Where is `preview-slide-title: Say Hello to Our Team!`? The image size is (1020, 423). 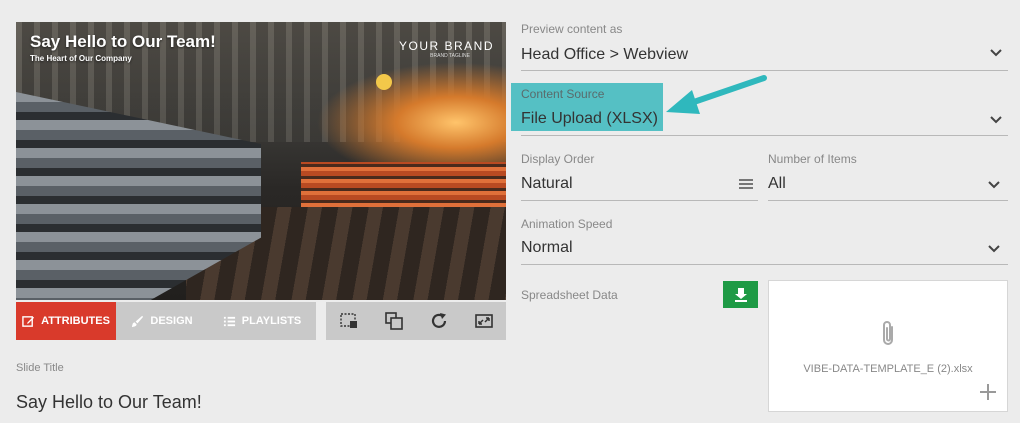 preview-slide-title: Say Hello to Our Team! is located at coordinates (123, 41).